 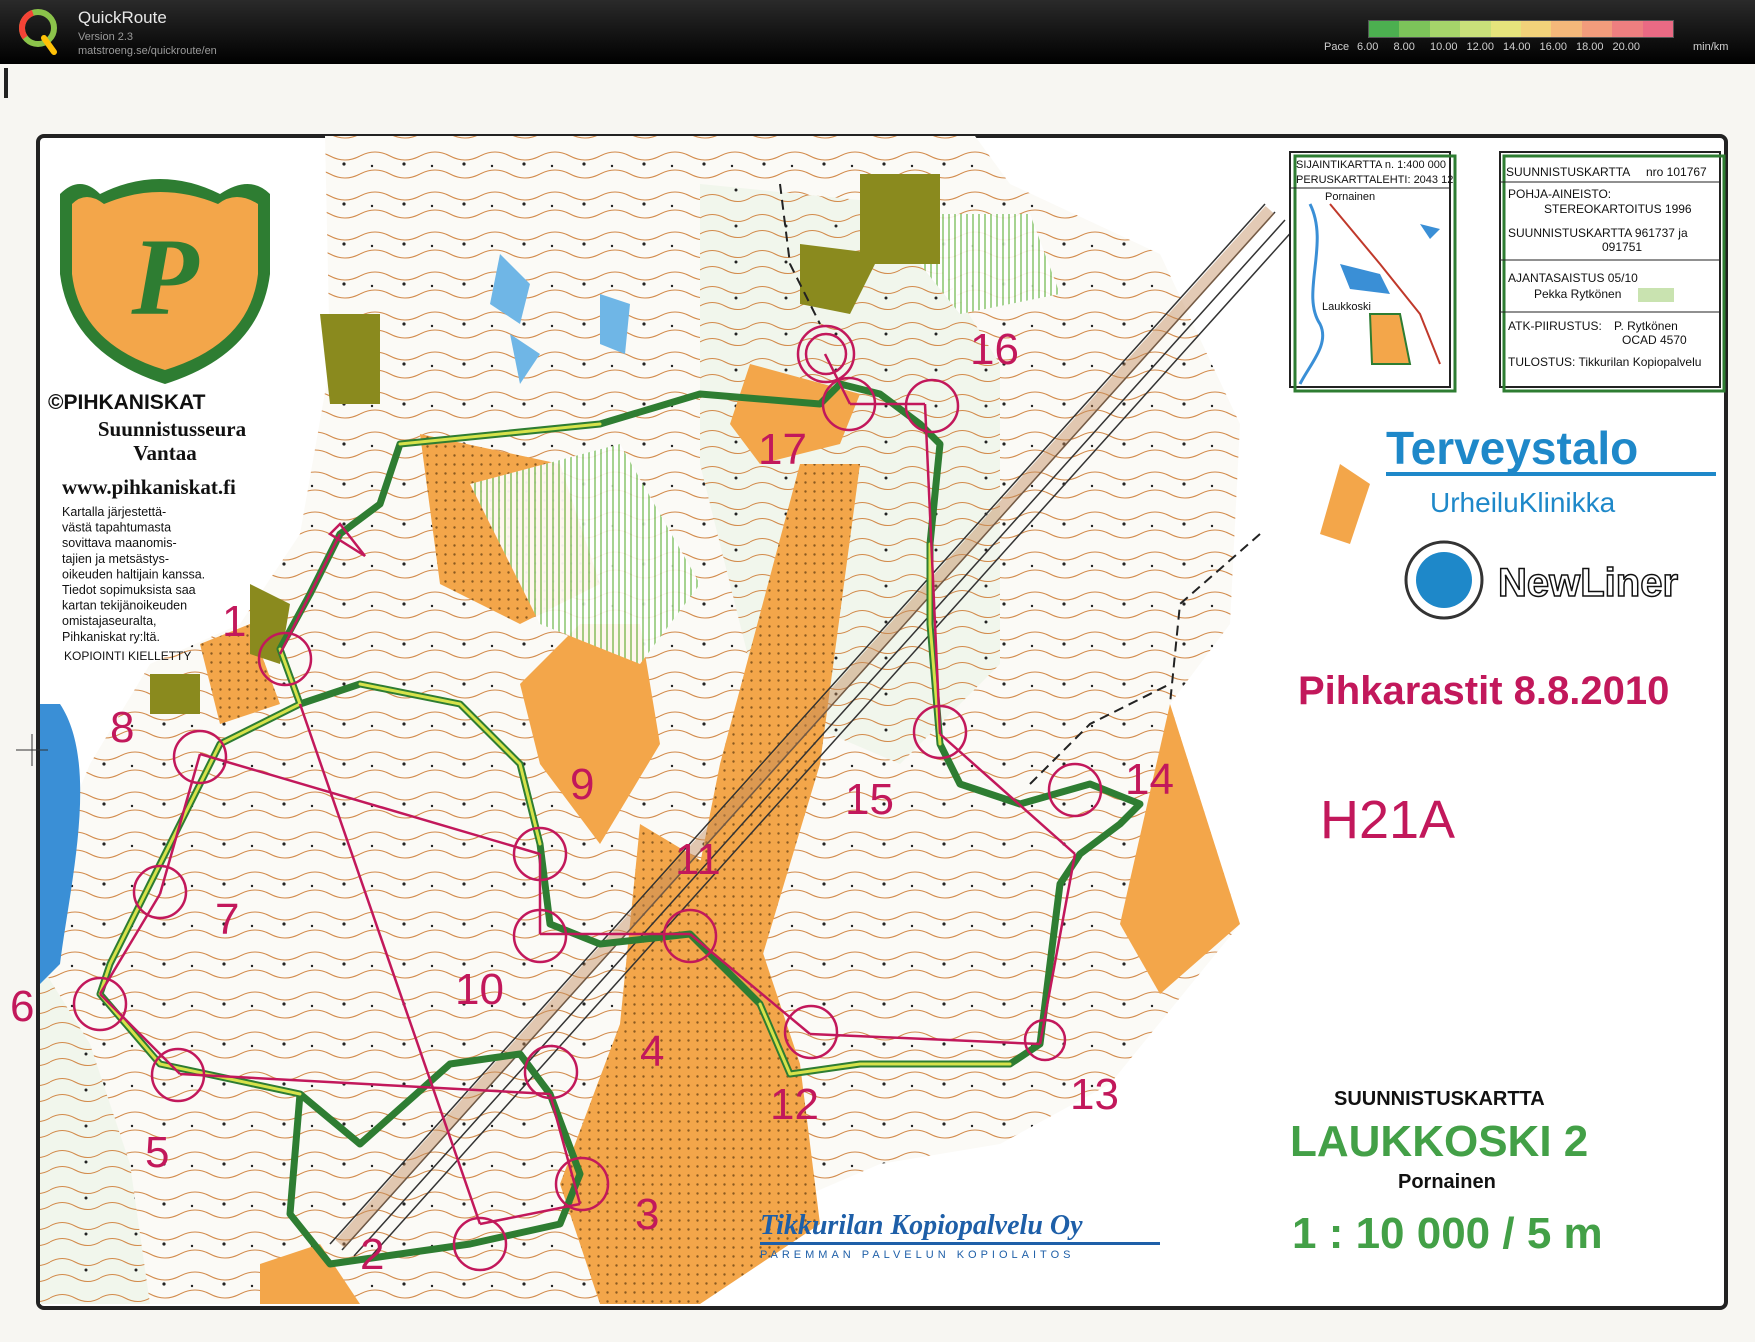 What do you see at coordinates (647, 1214) in the screenshot?
I see `control-number: 3` at bounding box center [647, 1214].